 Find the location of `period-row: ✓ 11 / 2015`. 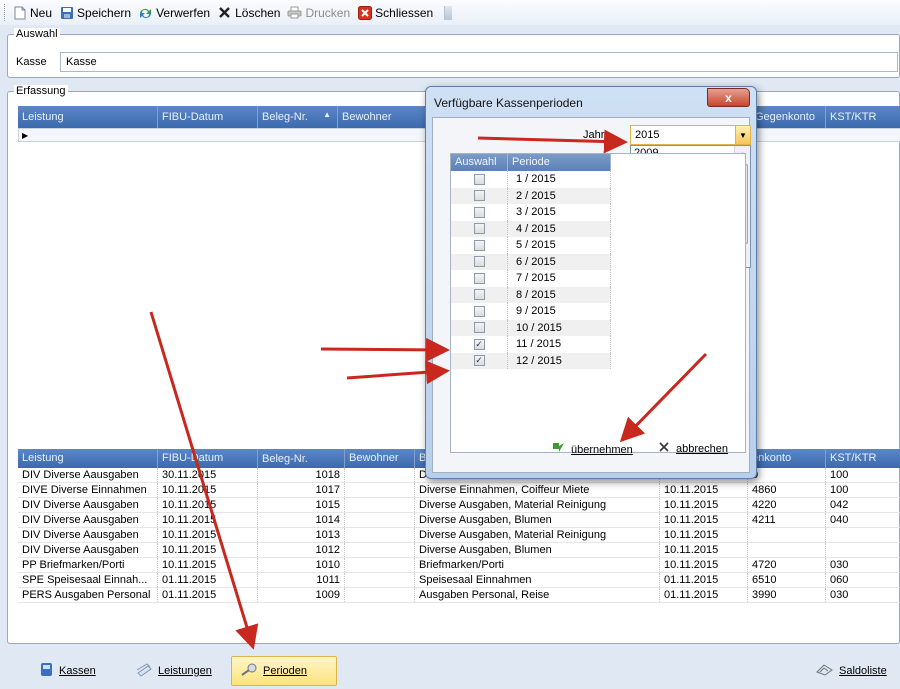

period-row: ✓ 11 / 2015 is located at coordinates (531, 344).